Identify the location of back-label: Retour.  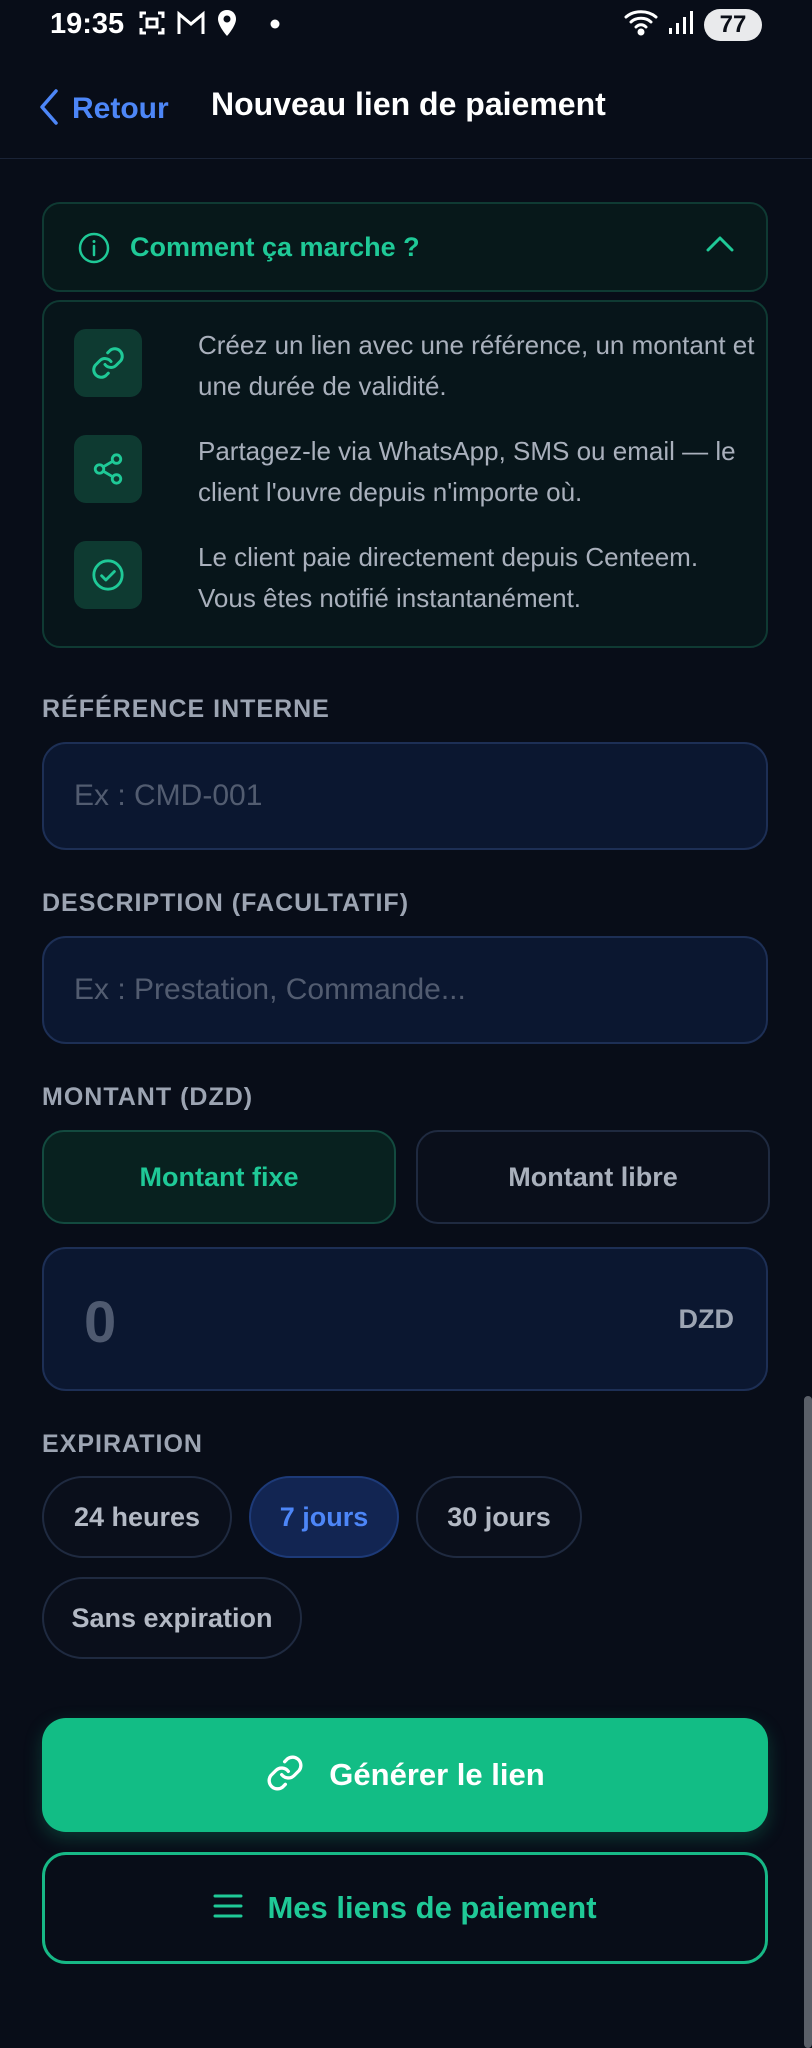
(120, 108).